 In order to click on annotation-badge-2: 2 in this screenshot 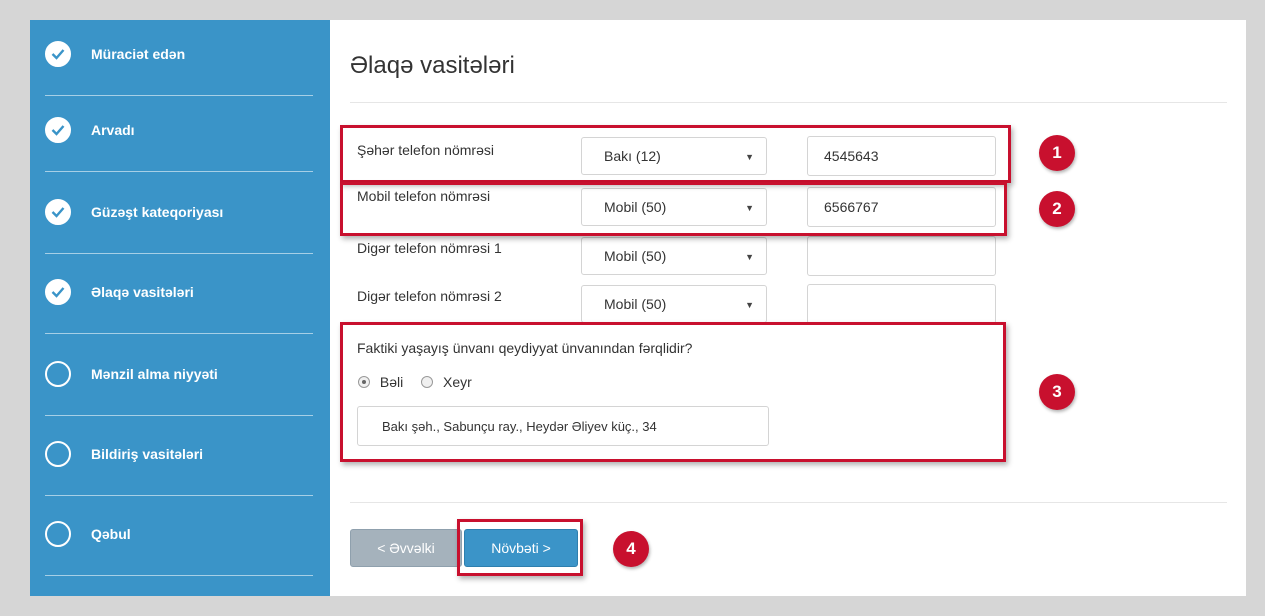, I will do `click(1057, 209)`.